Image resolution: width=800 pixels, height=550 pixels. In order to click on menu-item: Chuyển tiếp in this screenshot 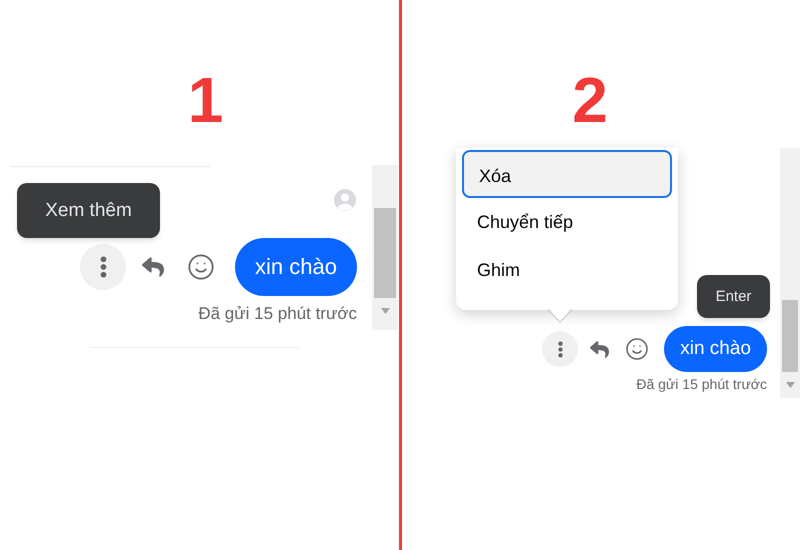, I will do `click(567, 222)`.